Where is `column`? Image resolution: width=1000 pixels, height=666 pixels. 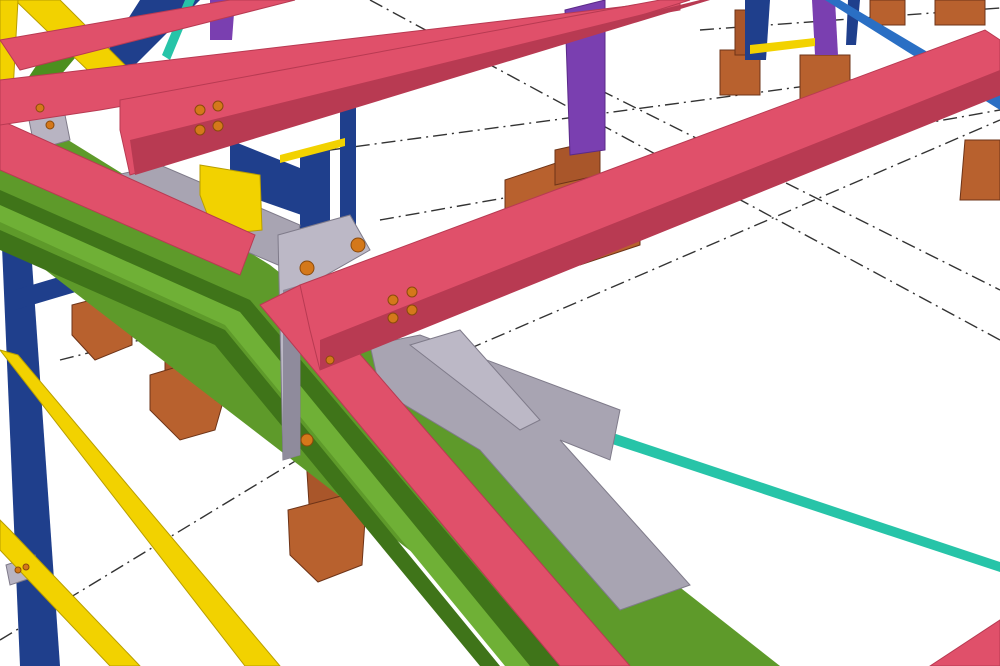 column is located at coordinates (348, 167).